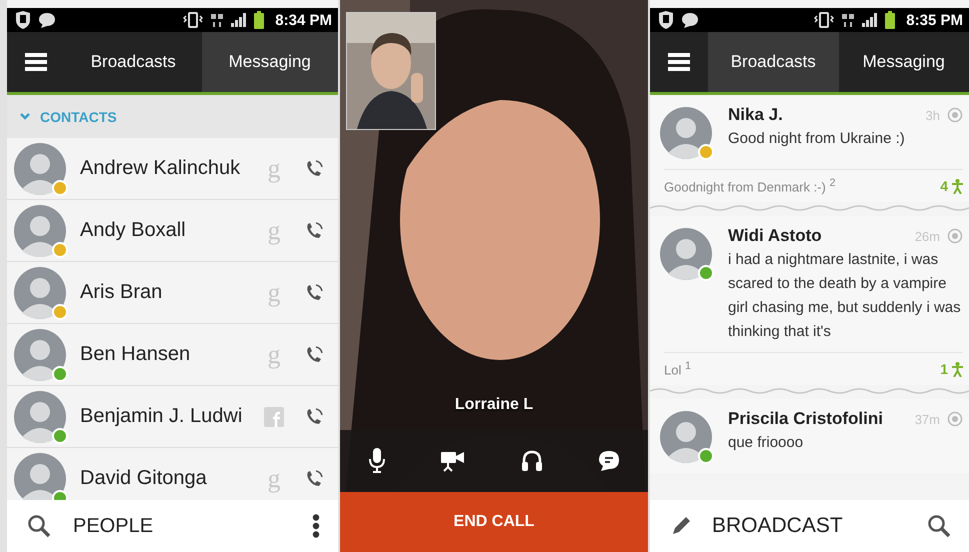  Describe the element at coordinates (944, 369) in the screenshot. I see `like-count: 1` at that location.